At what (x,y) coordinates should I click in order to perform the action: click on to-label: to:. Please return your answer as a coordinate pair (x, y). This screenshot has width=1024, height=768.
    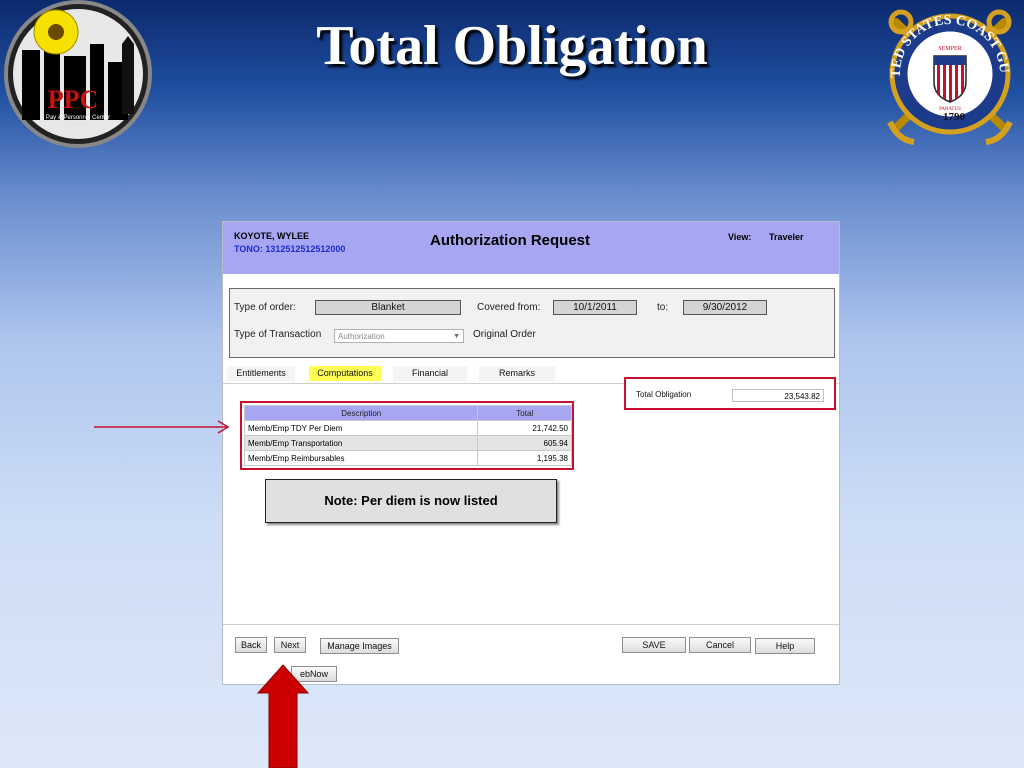
    Looking at the image, I should click on (663, 307).